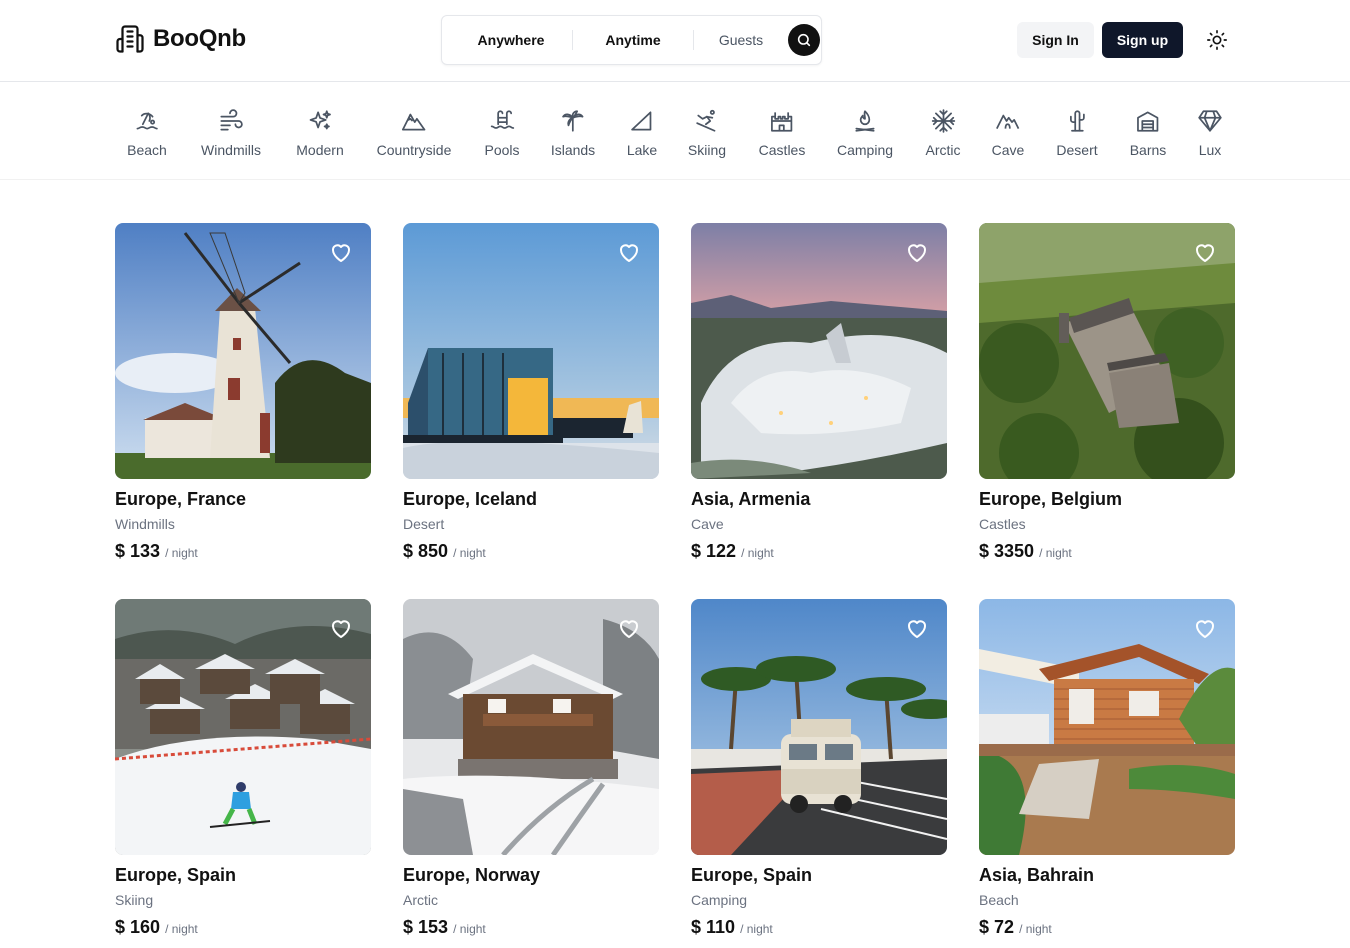 The width and height of the screenshot is (1350, 948). What do you see at coordinates (752, 875) in the screenshot?
I see `listing-location: Europe, Spain` at bounding box center [752, 875].